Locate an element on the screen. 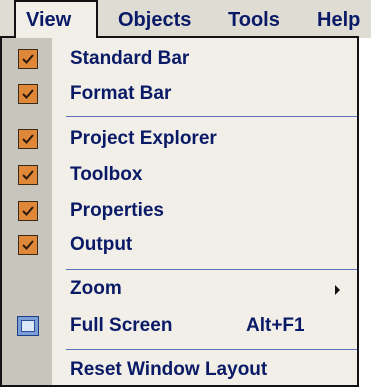 Image resolution: width=371 pixels, height=387 pixels. menu-item-label: Project Explorer is located at coordinates (143, 138).